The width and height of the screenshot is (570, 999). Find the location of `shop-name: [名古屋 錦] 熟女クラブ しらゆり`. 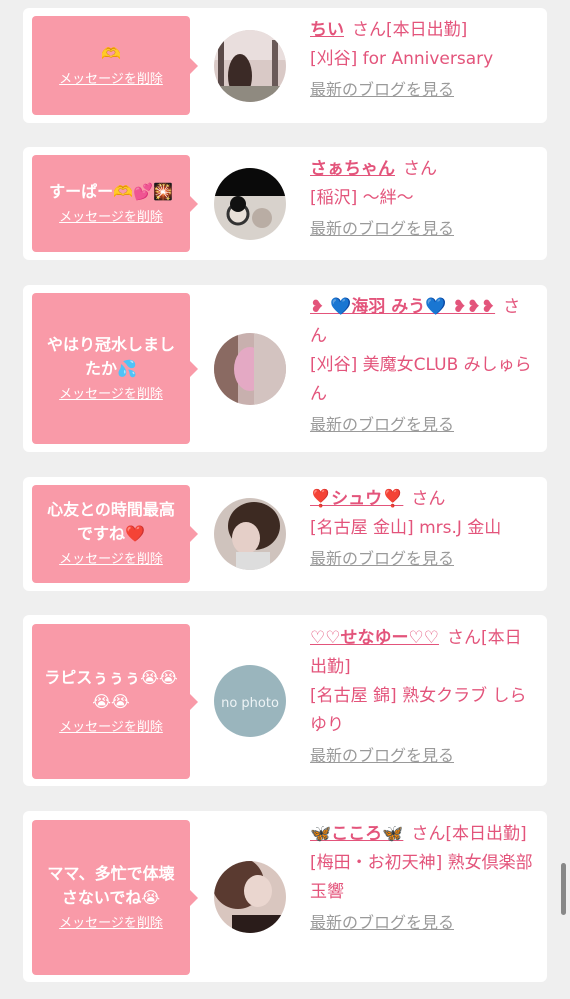

shop-name: [名古屋 錦] 熟女クラブ しらゆり is located at coordinates (418, 710).